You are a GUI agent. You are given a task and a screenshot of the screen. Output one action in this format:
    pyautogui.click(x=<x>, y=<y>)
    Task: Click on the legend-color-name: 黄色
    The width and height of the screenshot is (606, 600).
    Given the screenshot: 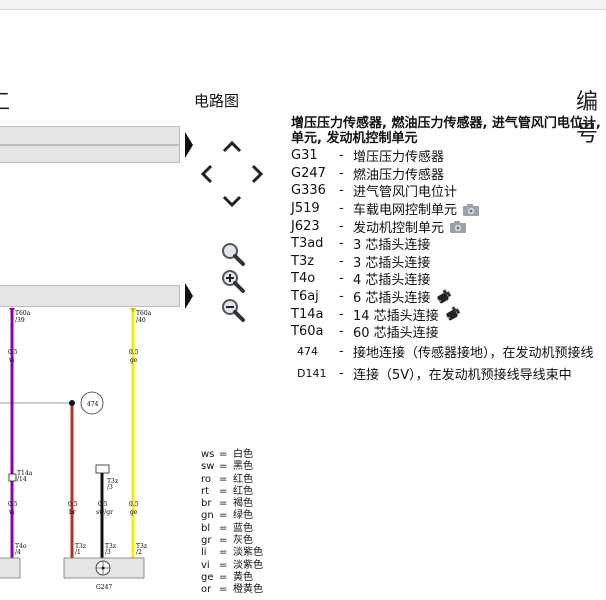 What is the action you would take?
    pyautogui.click(x=243, y=577)
    